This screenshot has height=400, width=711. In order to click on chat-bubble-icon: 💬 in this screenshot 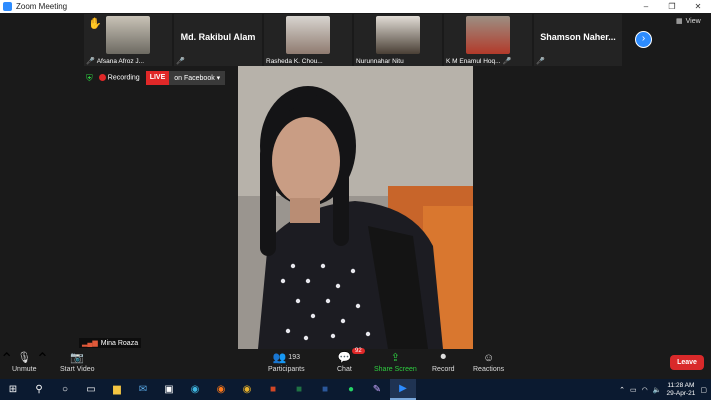, I will do `click(344, 358)`.